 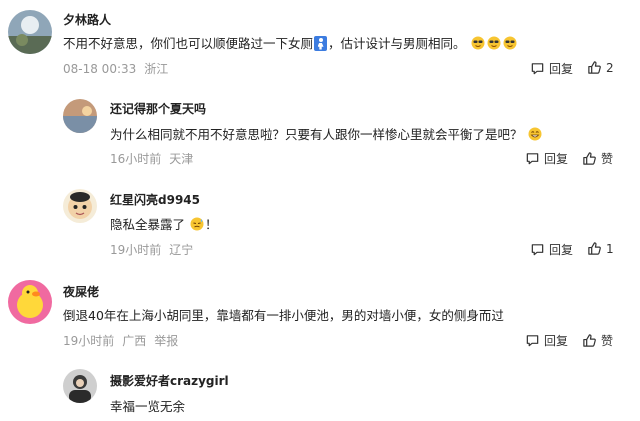 What do you see at coordinates (148, 406) in the screenshot?
I see `comment-text: 幸福一览无余` at bounding box center [148, 406].